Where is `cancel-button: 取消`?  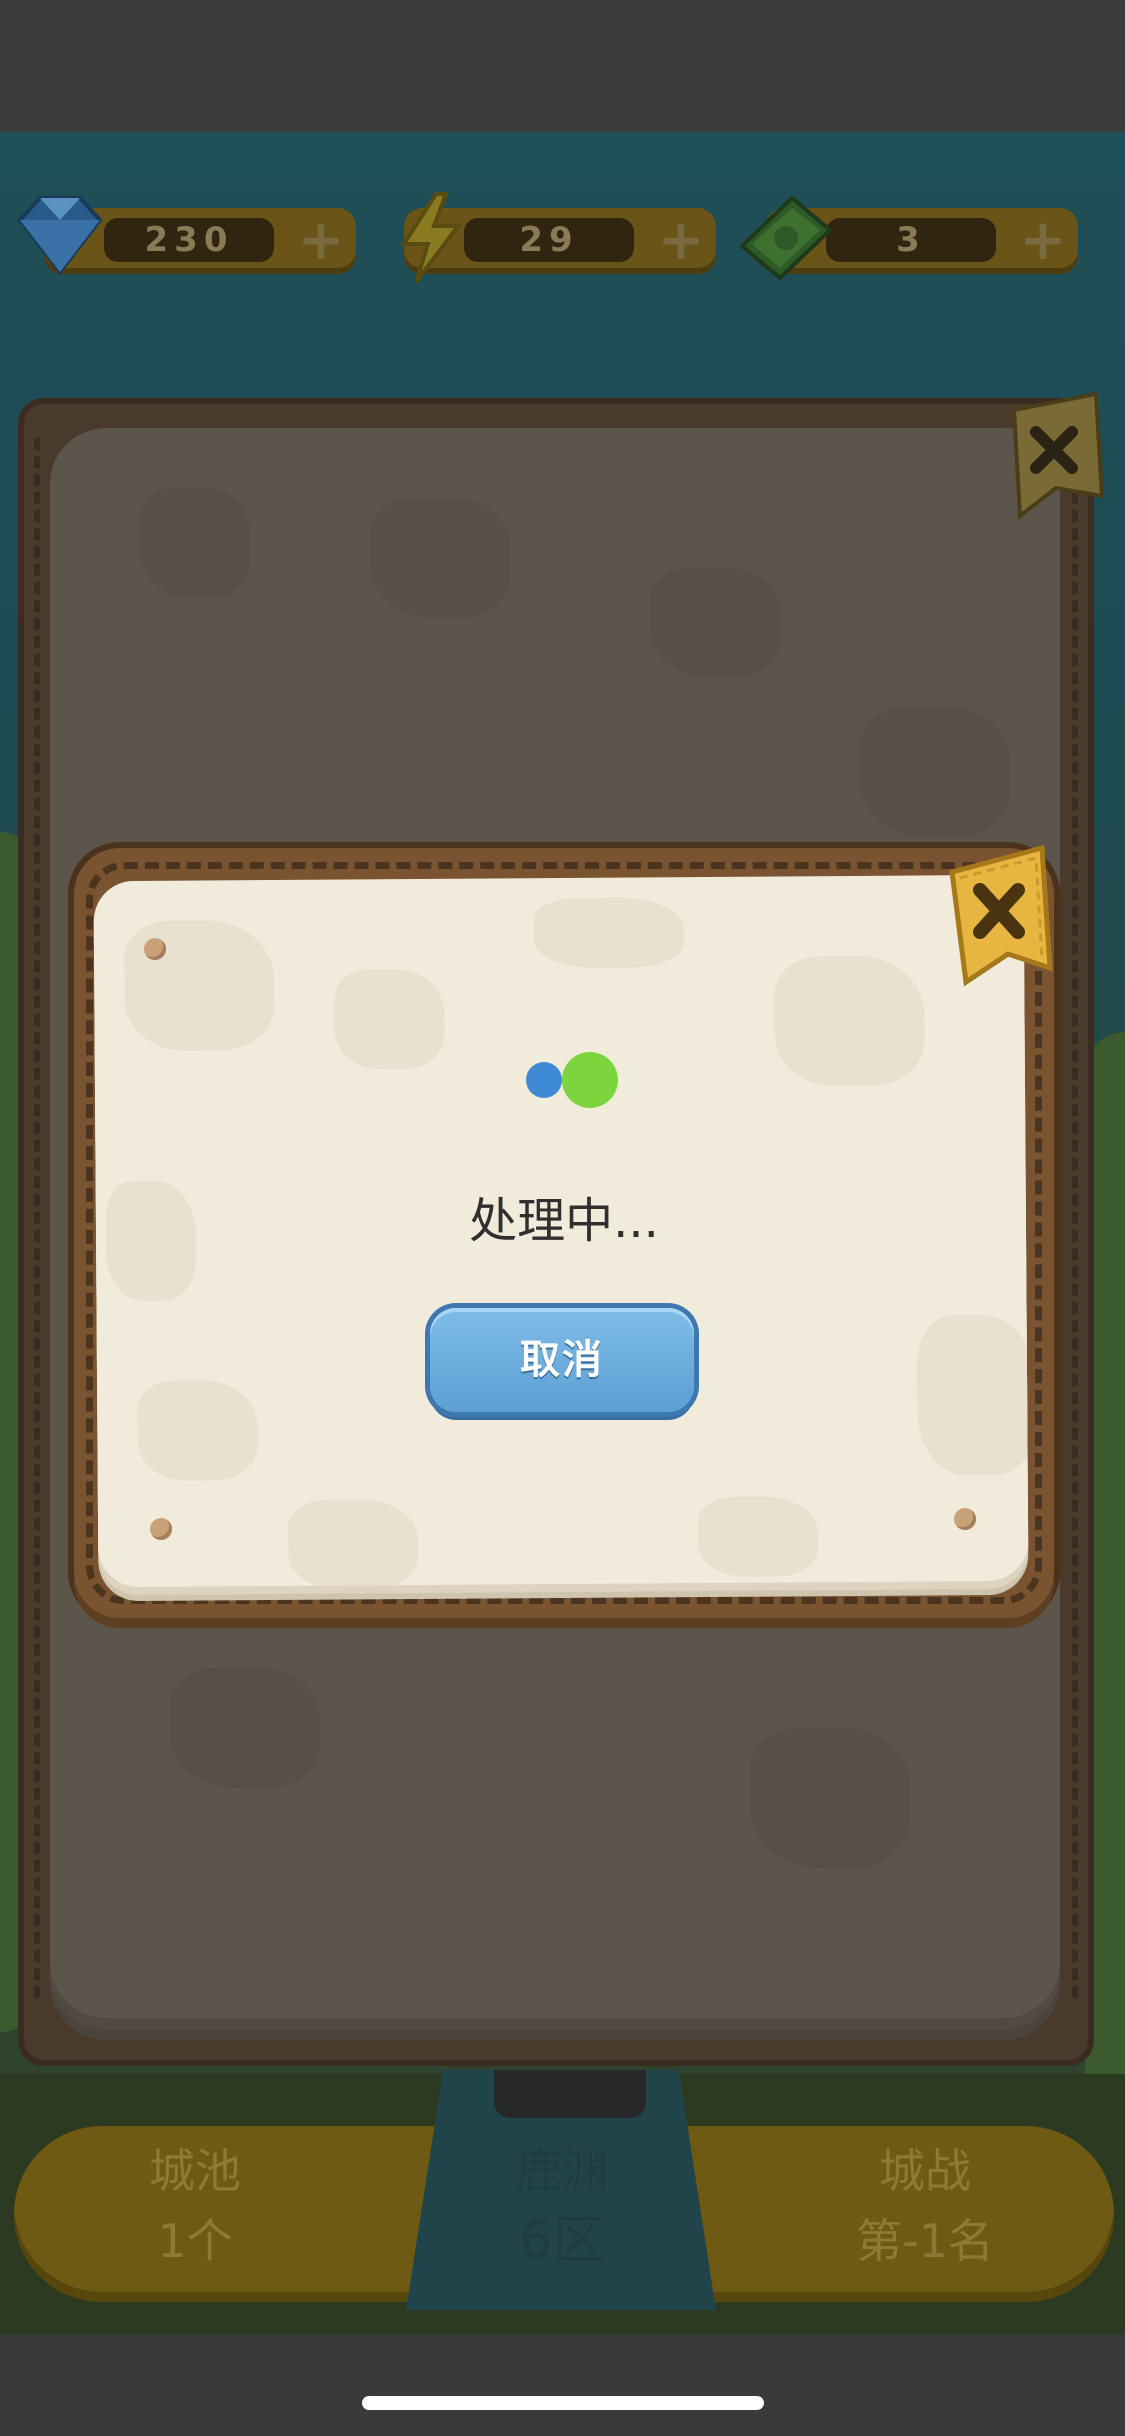
cancel-button: 取消 is located at coordinates (562, 1360).